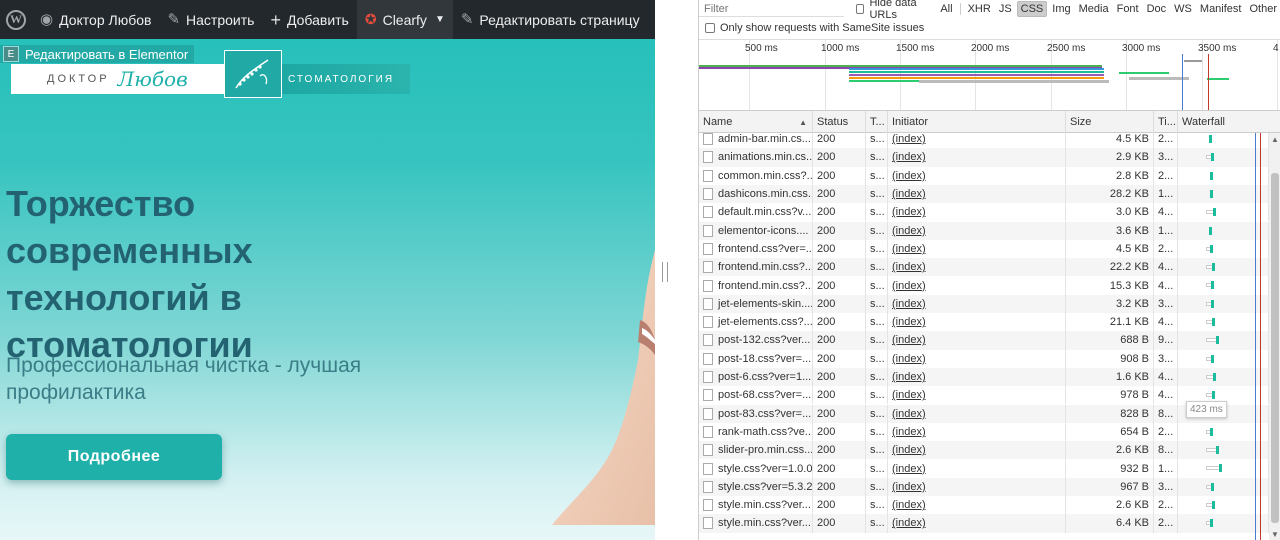 The image size is (1280, 540). What do you see at coordinates (1110, 122) in the screenshot?
I see `column-size: Size` at bounding box center [1110, 122].